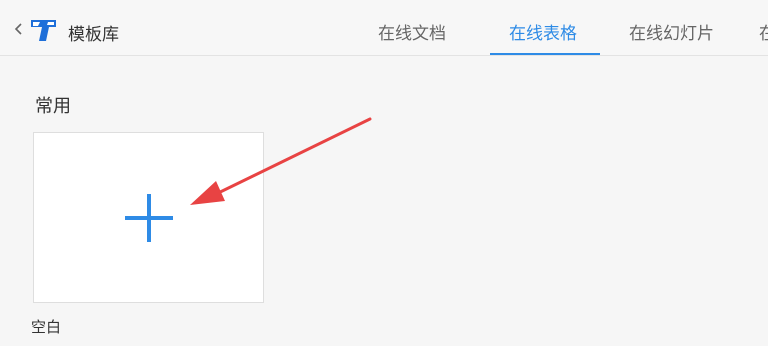 The width and height of the screenshot is (768, 346). I want to click on section-title: 常用, so click(53, 106).